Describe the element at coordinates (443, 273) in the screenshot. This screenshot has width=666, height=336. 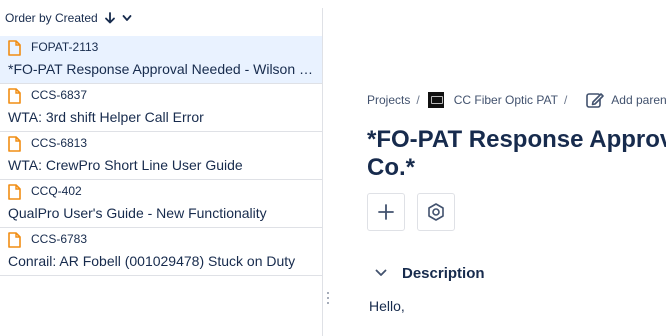
I see `description-heading: Description` at that location.